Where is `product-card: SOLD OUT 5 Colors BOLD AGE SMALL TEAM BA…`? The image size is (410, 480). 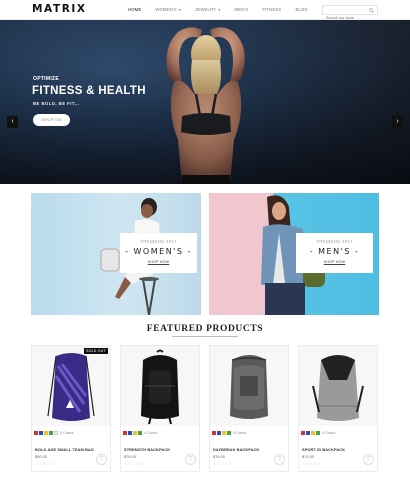
product-card: SOLD OUT 5 Colors BOLD AGE SMALL TEAM BA… is located at coordinates (71, 408).